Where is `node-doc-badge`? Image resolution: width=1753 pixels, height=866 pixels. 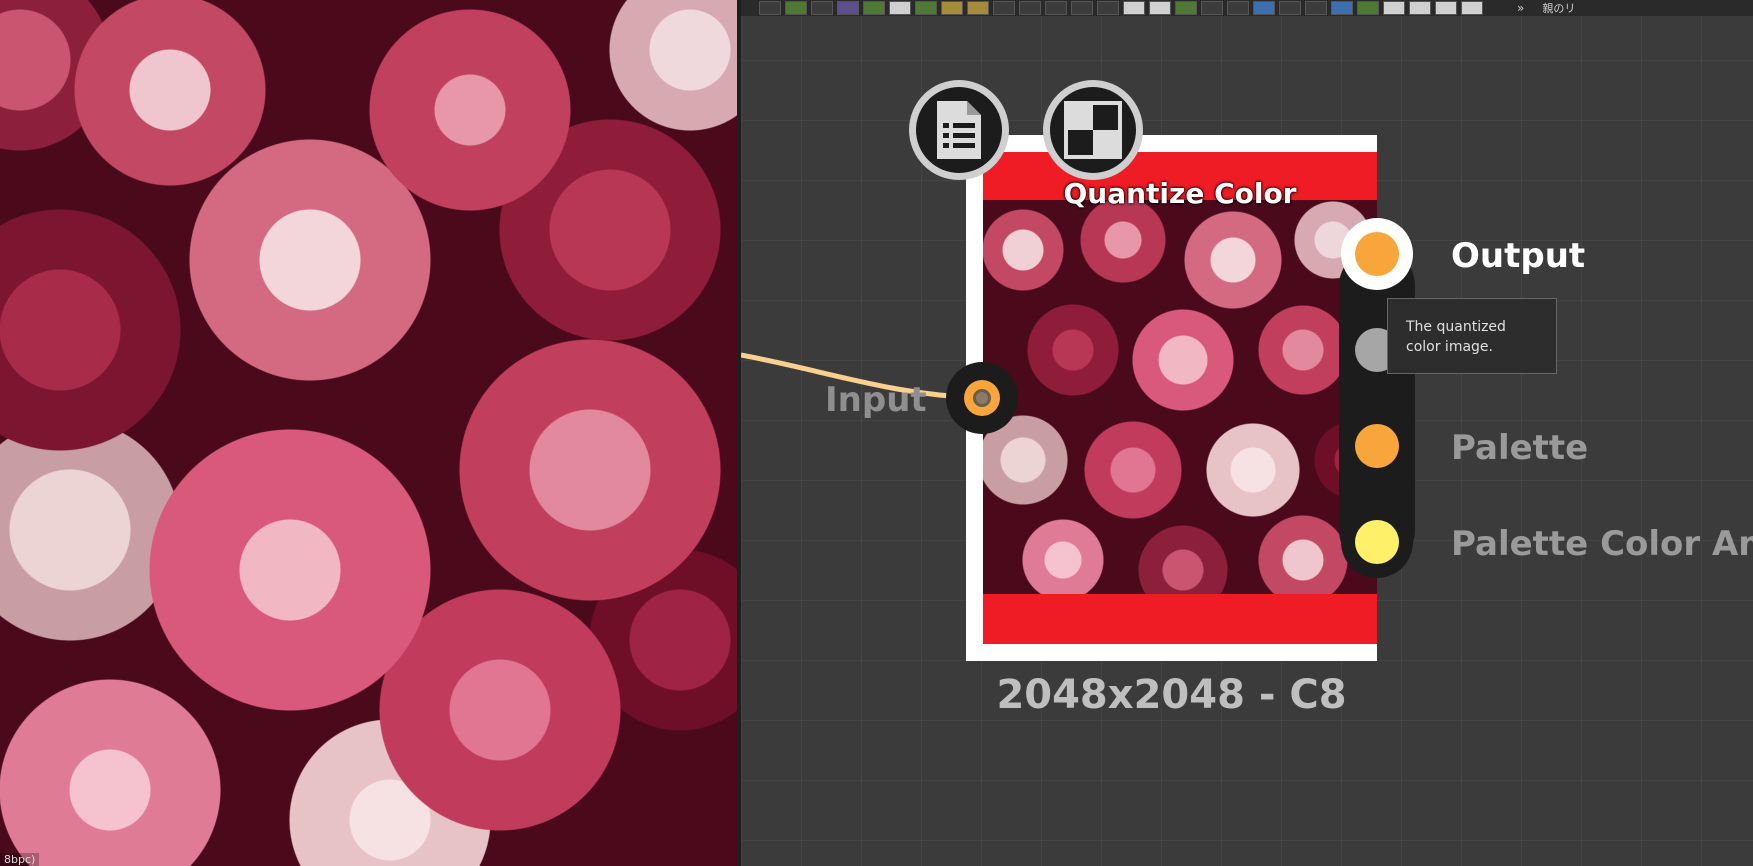
node-doc-badge is located at coordinates (959, 130).